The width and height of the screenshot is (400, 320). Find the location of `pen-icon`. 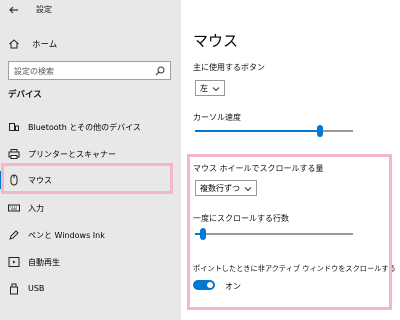

pen-icon is located at coordinates (14, 235).